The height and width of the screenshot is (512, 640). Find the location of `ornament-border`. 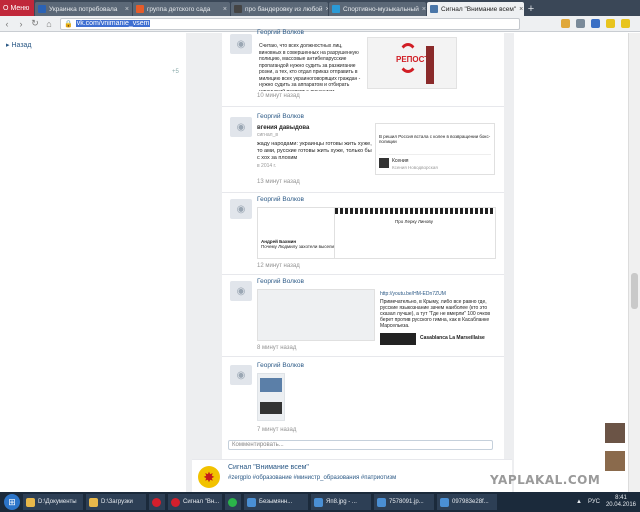

ornament-border is located at coordinates (415, 211).